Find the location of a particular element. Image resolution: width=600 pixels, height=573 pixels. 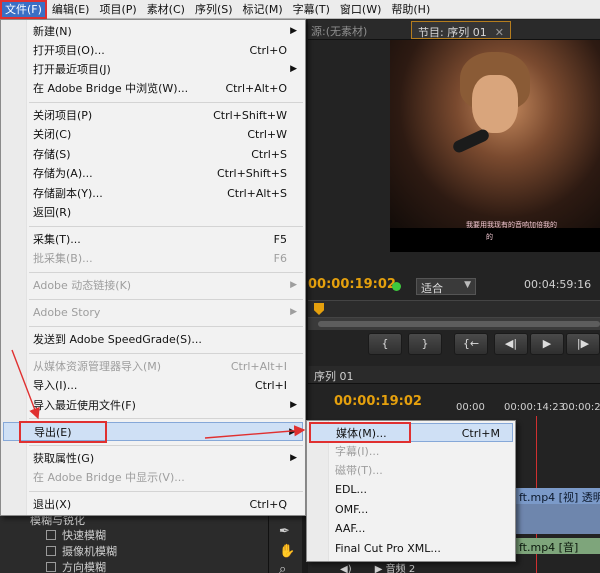

menu-item-shortcut: Ctrl+Alt+I is located at coordinates (258, 366).